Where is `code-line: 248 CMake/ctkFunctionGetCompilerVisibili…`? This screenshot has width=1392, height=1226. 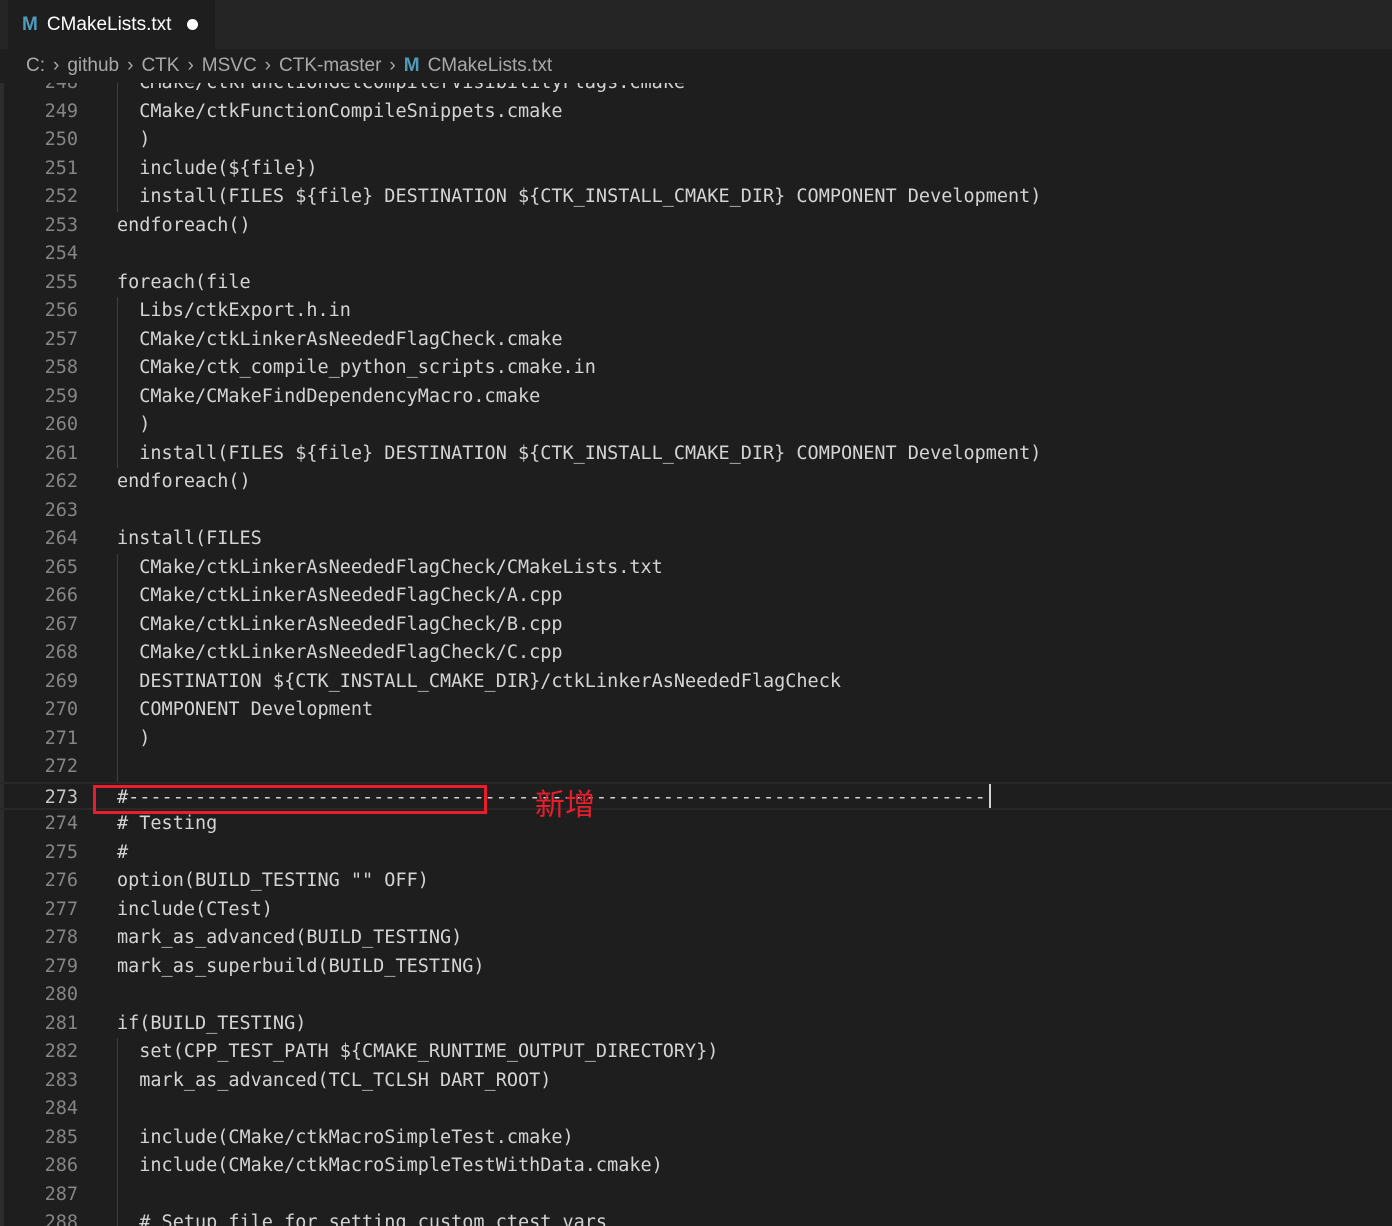
code-line: 248 CMake/ctkFunctionGetCompilerVisibili… is located at coordinates (696, 90).